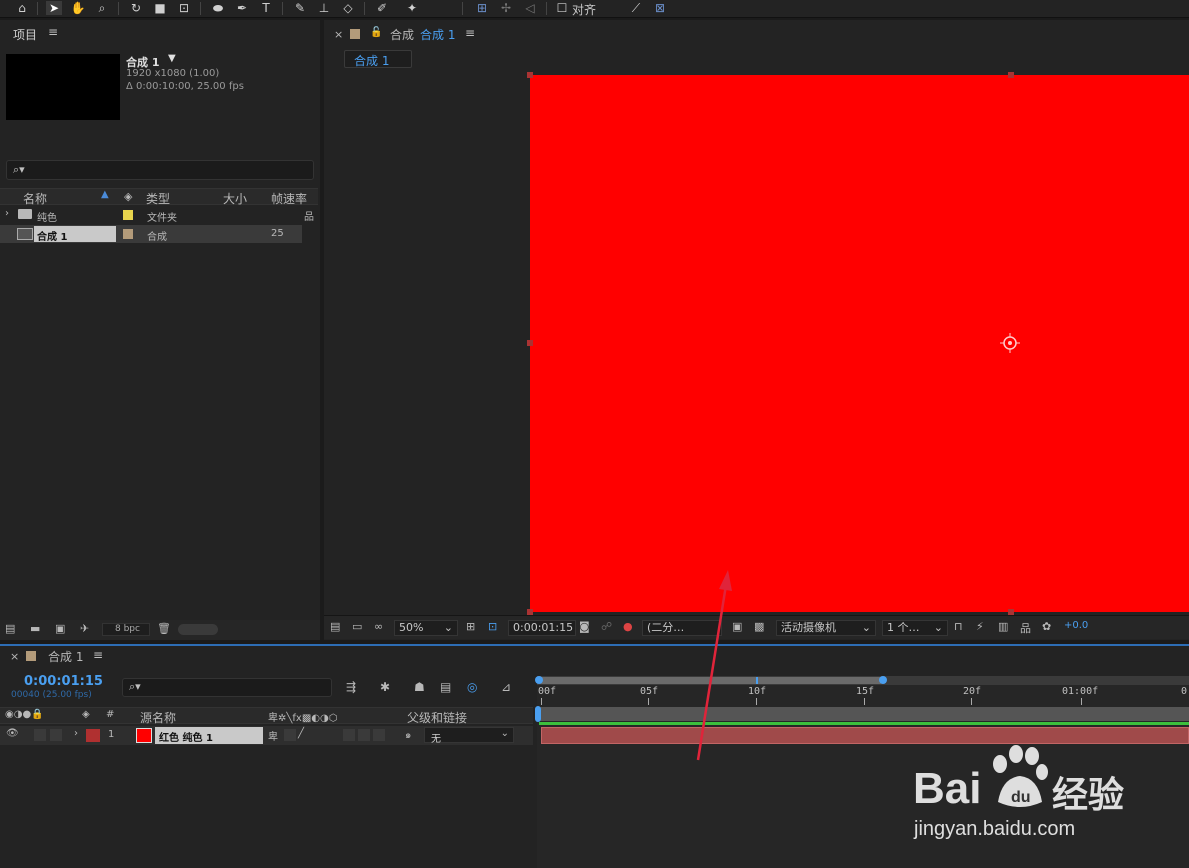  Describe the element at coordinates (266, 8) in the screenshot. I see `type-tool-icon: T` at that location.